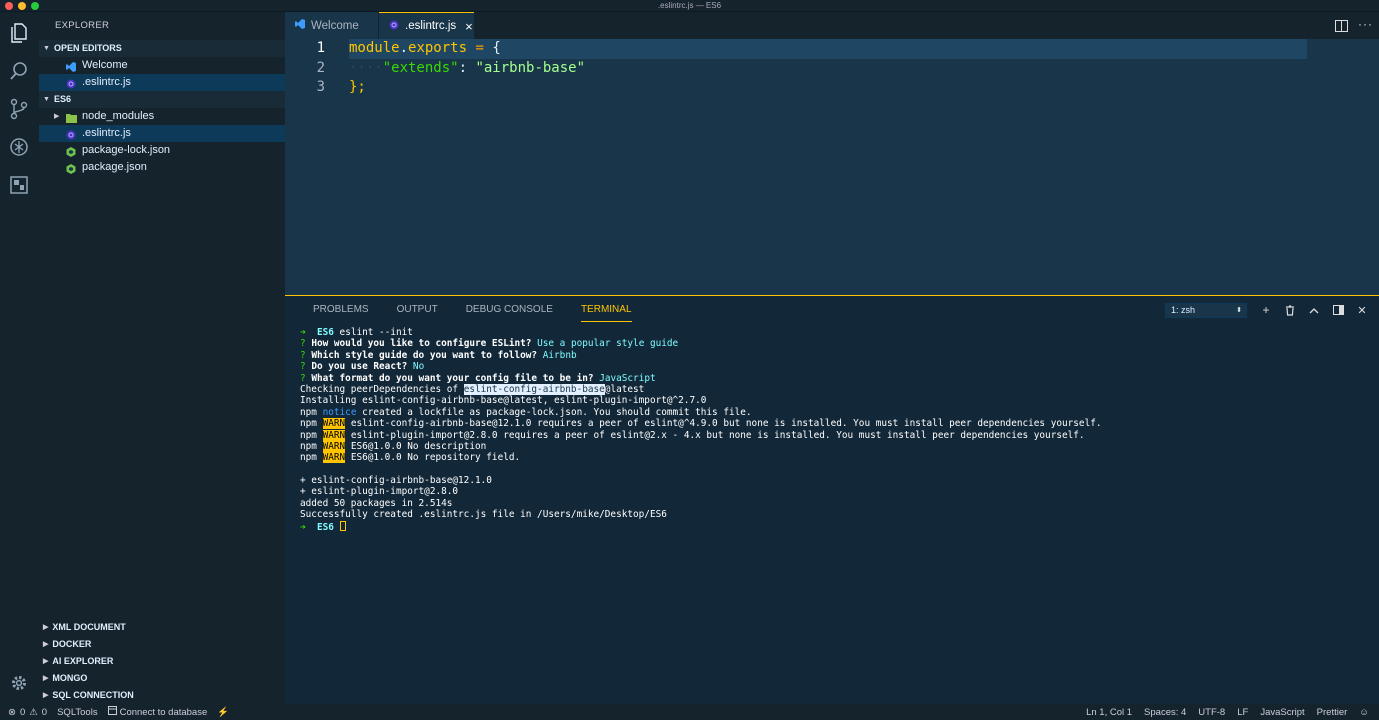 The width and height of the screenshot is (1379, 720). Describe the element at coordinates (1338, 310) in the screenshot. I see `panel-layout-icon` at that location.